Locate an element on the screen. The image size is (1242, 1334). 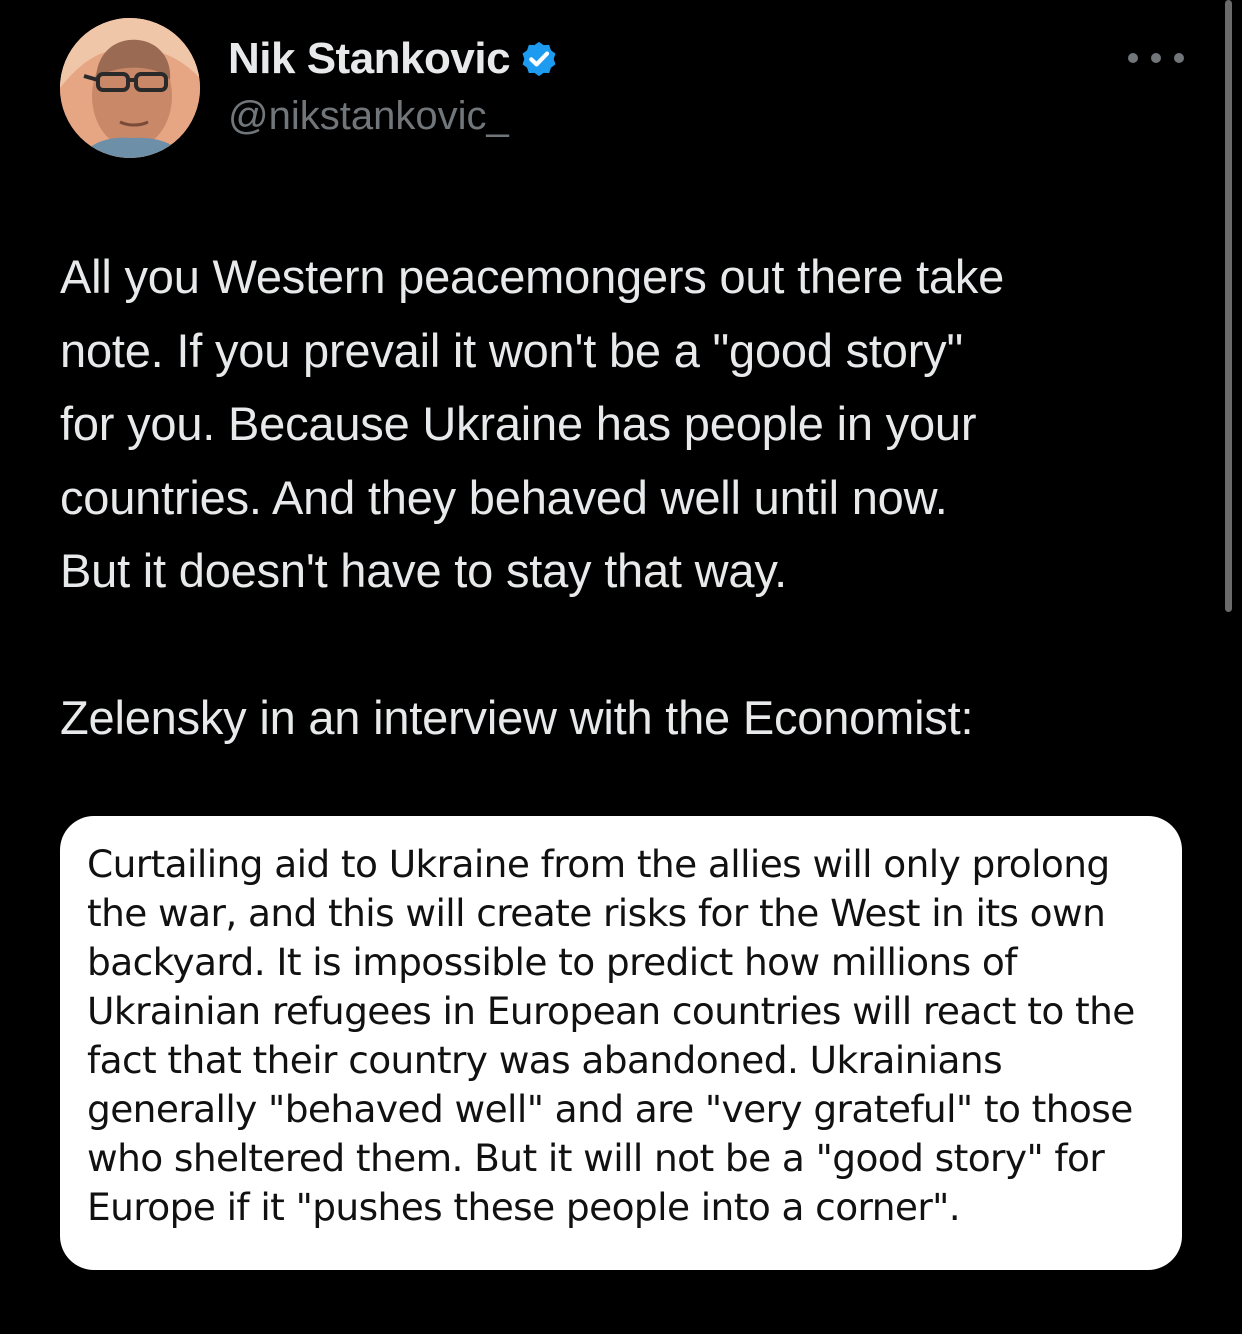
author-display-name: Nik Stankovic is located at coordinates (369, 59).